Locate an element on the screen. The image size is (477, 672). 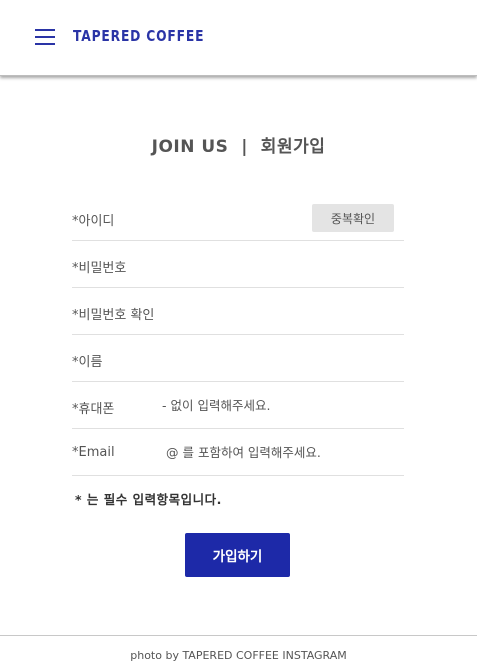
email-label: *Email is located at coordinates (93, 452).